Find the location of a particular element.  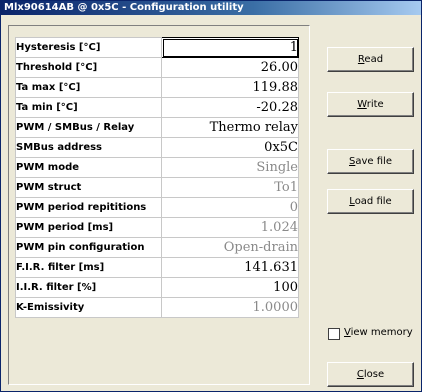

close-button: Close is located at coordinates (370, 374).